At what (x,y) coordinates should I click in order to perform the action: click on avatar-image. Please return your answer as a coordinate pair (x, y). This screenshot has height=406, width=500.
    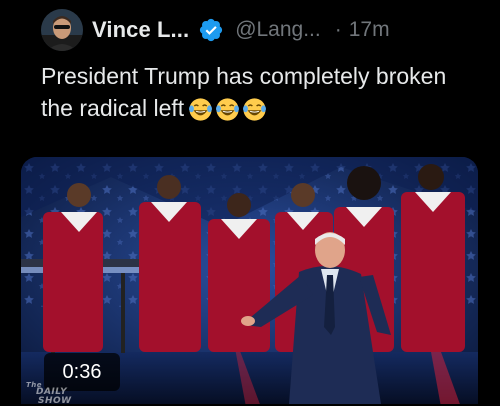
    Looking at the image, I should click on (62, 30).